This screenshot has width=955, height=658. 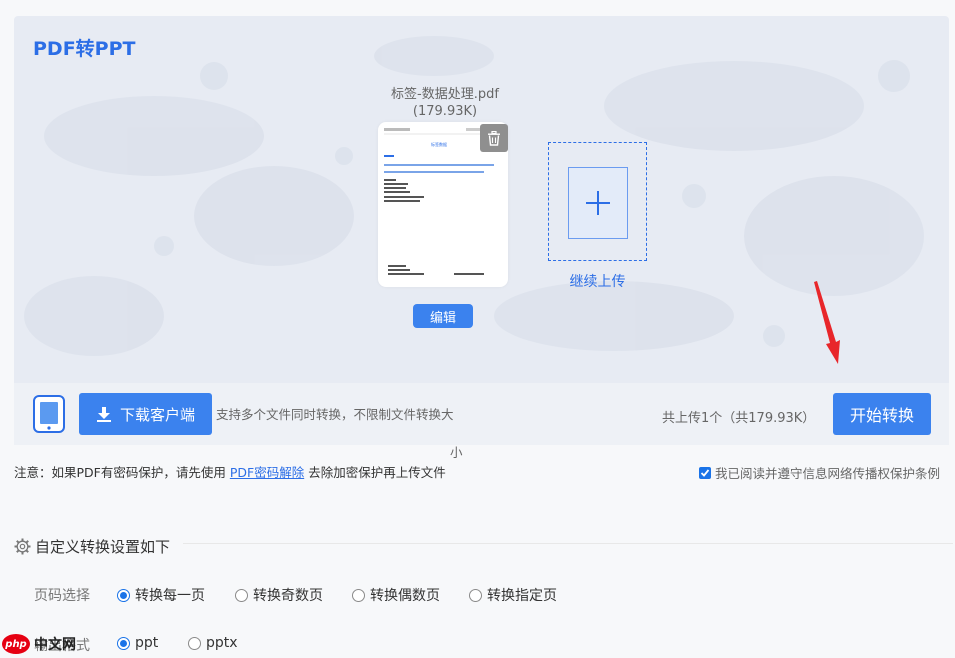 I want to click on plus-icon, so click(x=598, y=203).